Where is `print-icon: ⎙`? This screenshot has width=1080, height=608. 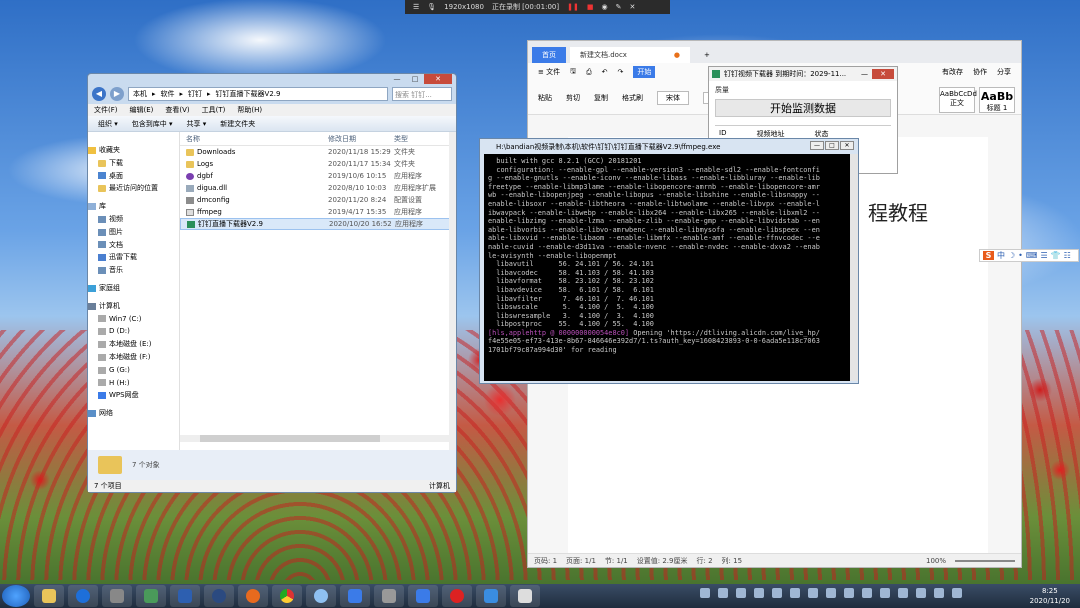 print-icon: ⎙ is located at coordinates (589, 72).